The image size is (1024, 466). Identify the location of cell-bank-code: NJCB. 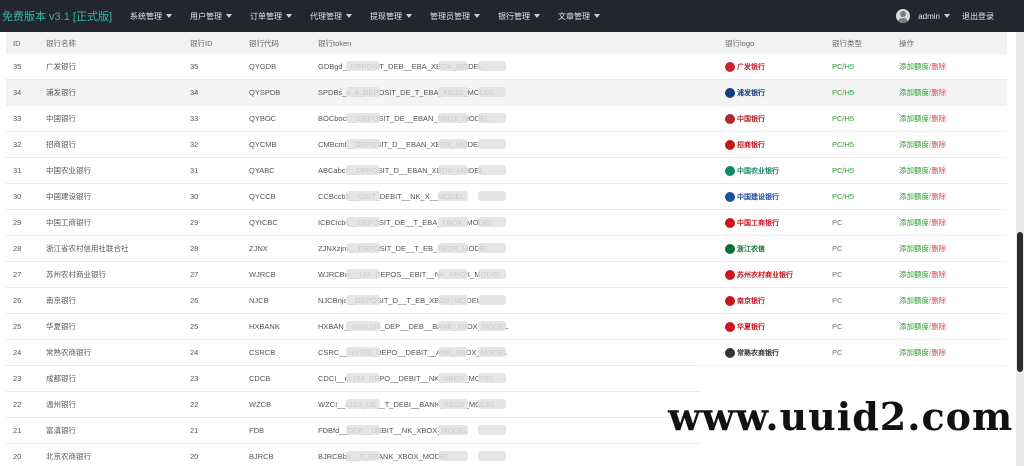
(276, 300).